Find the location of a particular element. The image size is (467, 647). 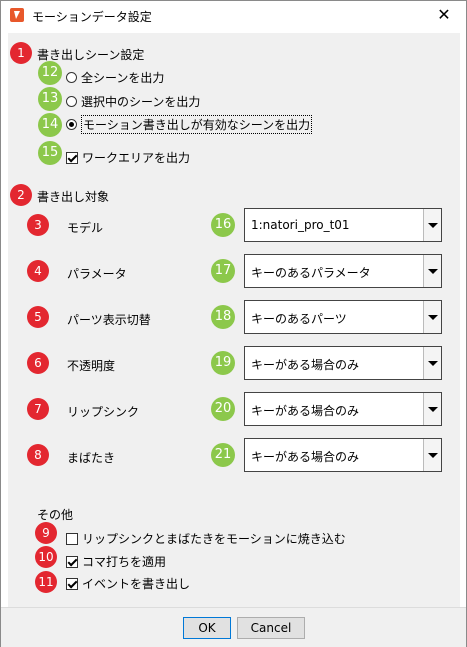

annotation-badge: 13 is located at coordinates (50, 99).